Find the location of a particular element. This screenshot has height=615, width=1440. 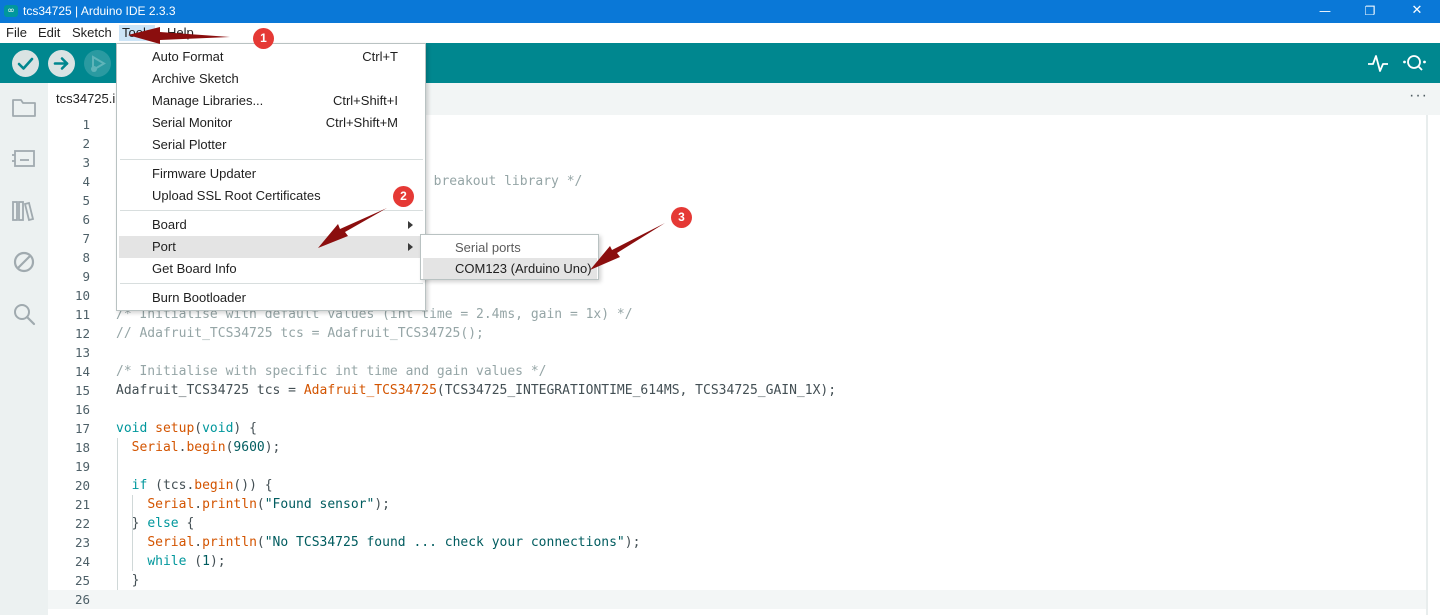

menu-item-archive-sketch: Archive Sketch is located at coordinates (271, 79).